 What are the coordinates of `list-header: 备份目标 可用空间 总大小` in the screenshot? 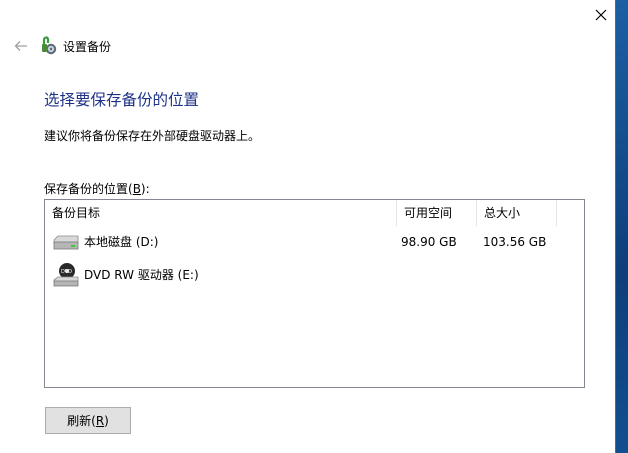 It's located at (314, 213).